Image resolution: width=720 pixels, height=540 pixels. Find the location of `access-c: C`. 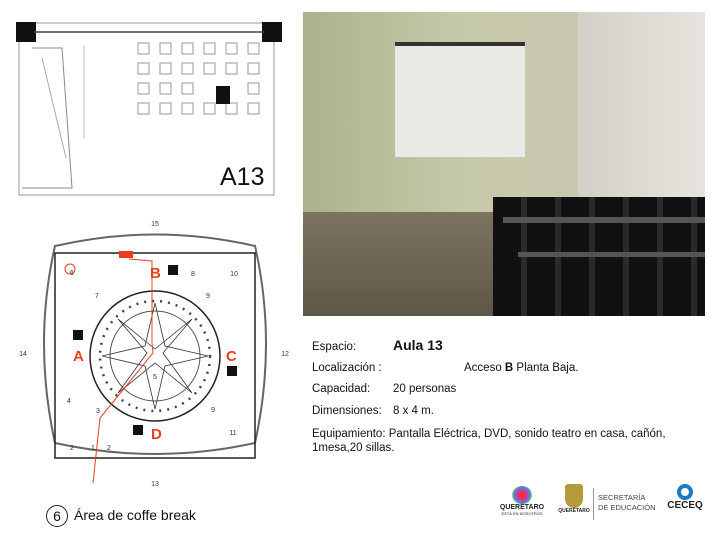

access-c: C is located at coordinates (231, 356).